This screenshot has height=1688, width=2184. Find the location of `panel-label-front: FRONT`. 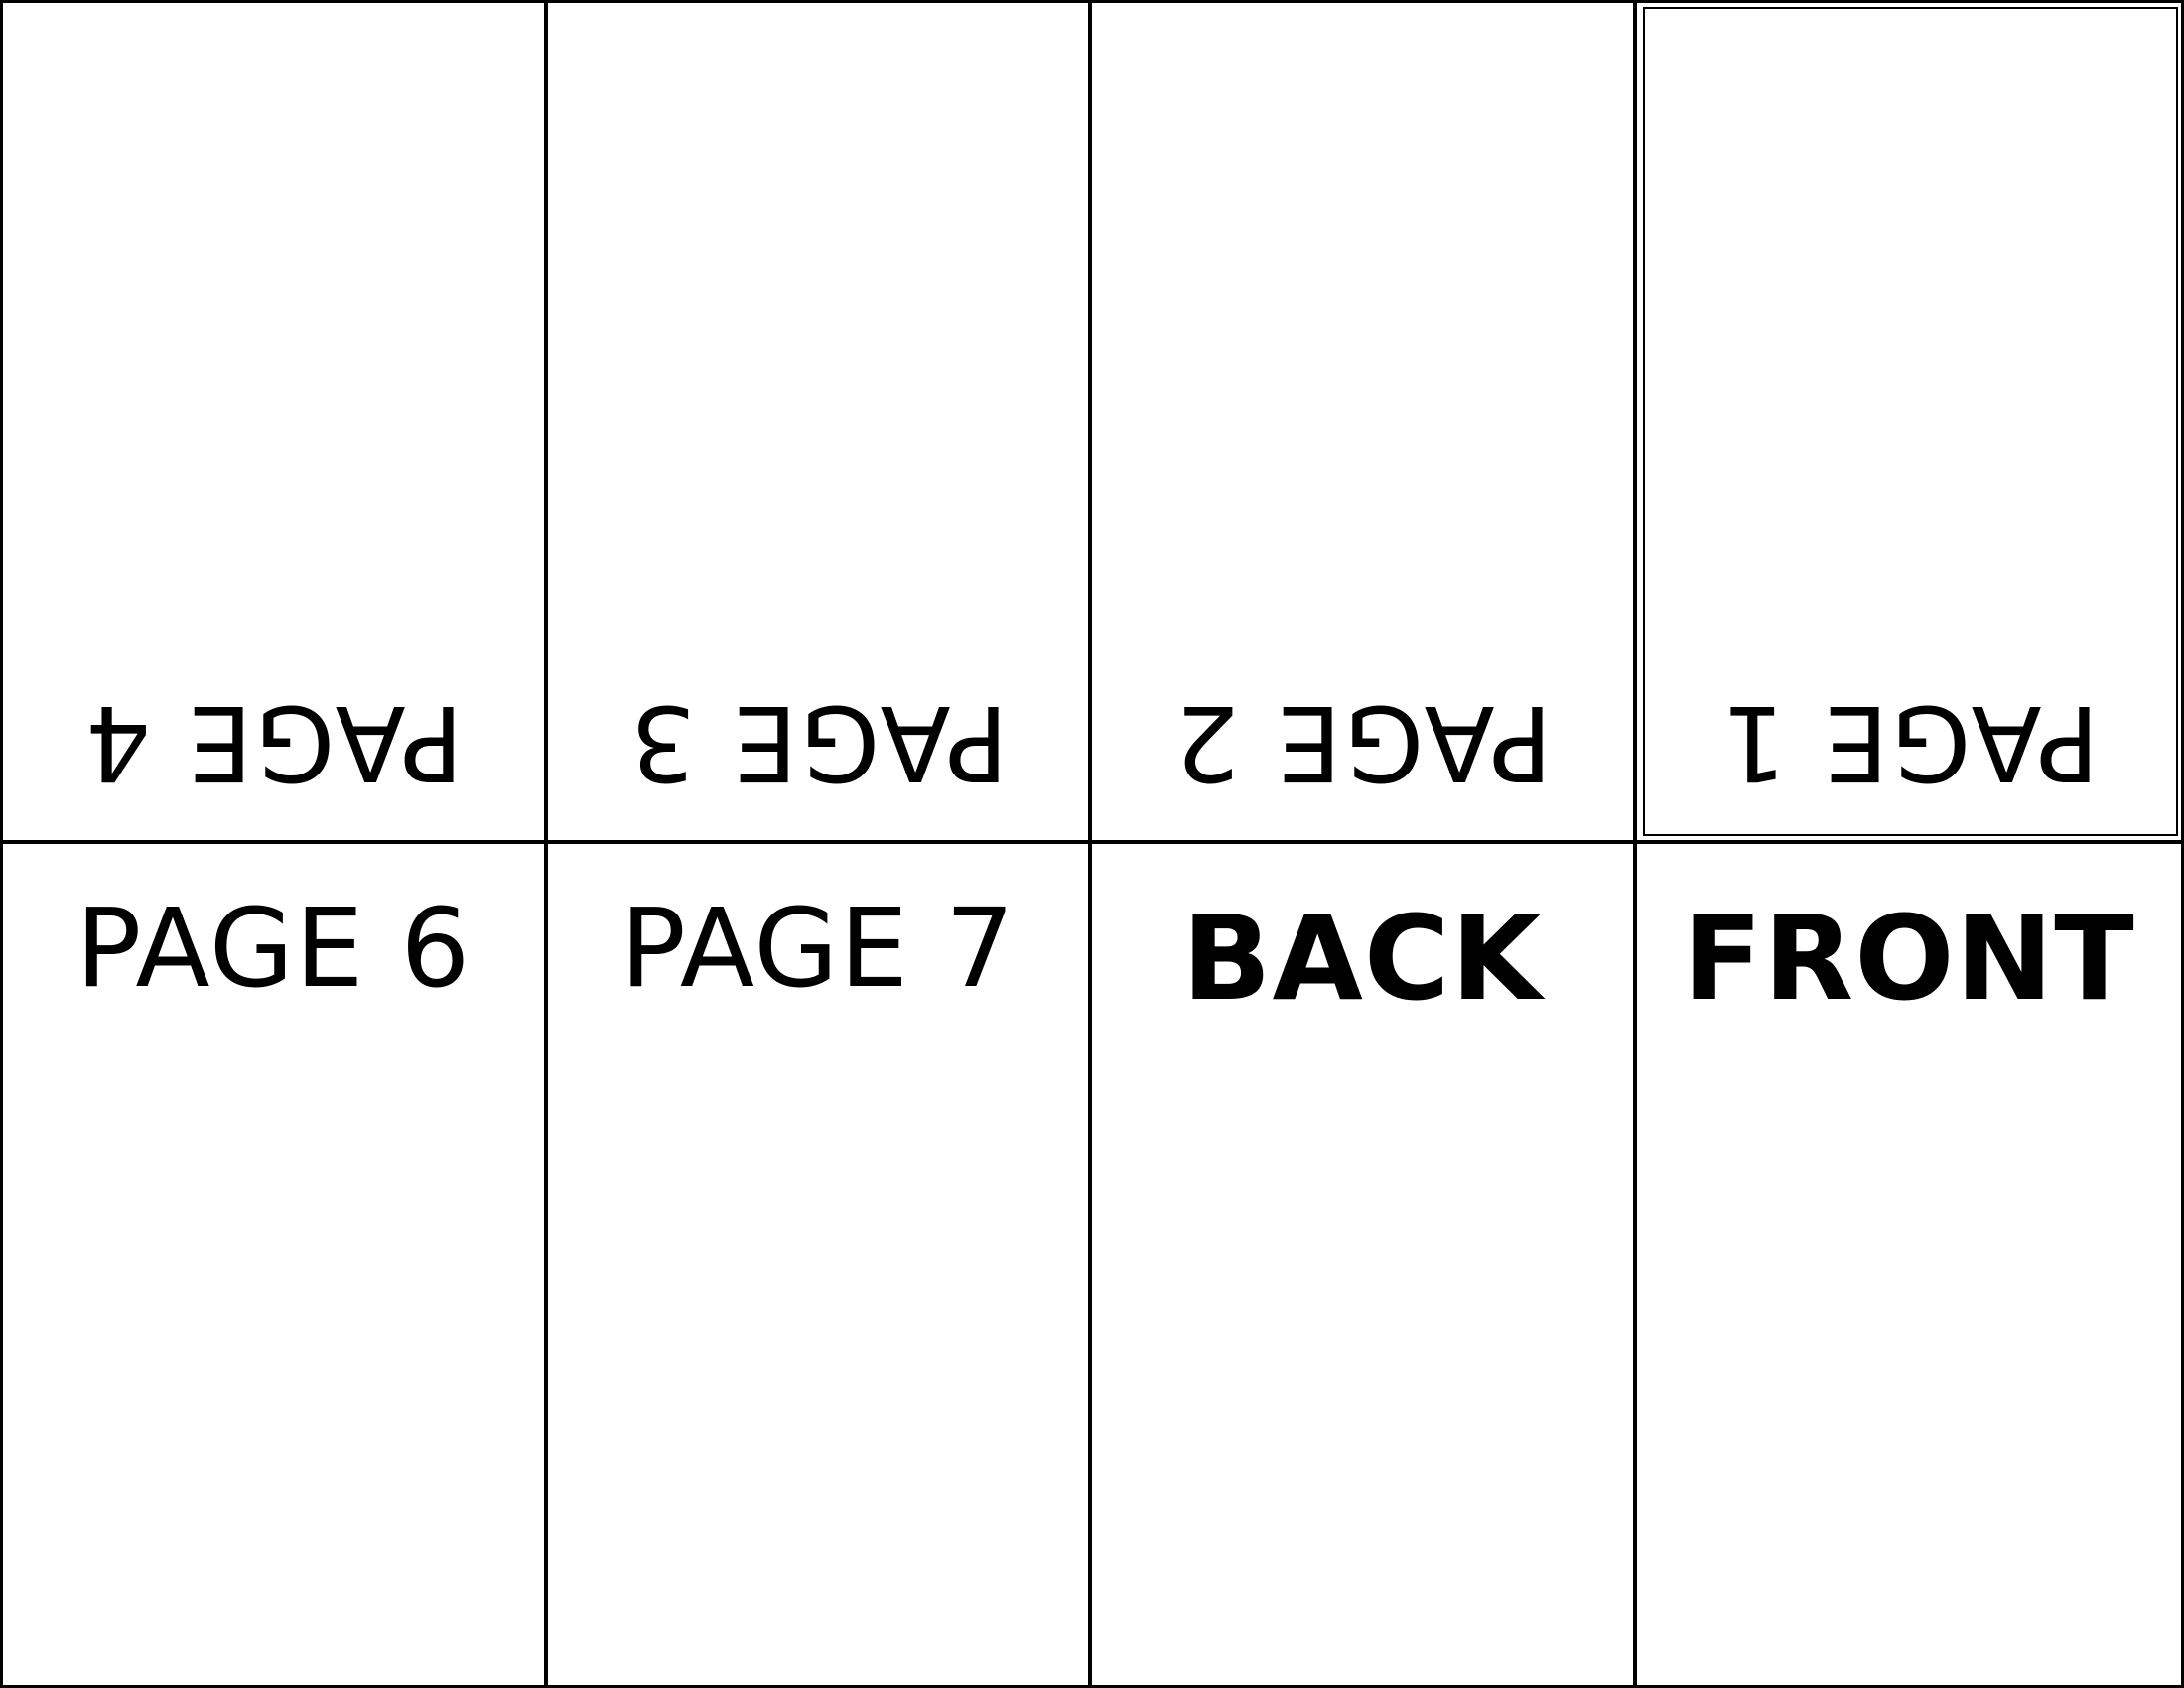

panel-label-front: FRONT is located at coordinates (1908, 958).